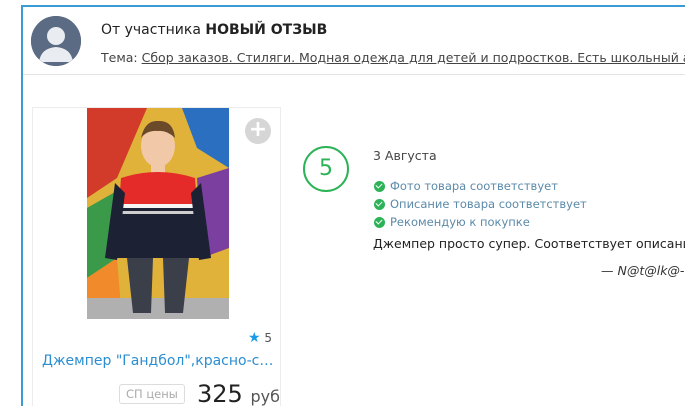 Image resolution: width=685 pixels, height=406 pixels. I want to click on product-image, so click(158, 213).